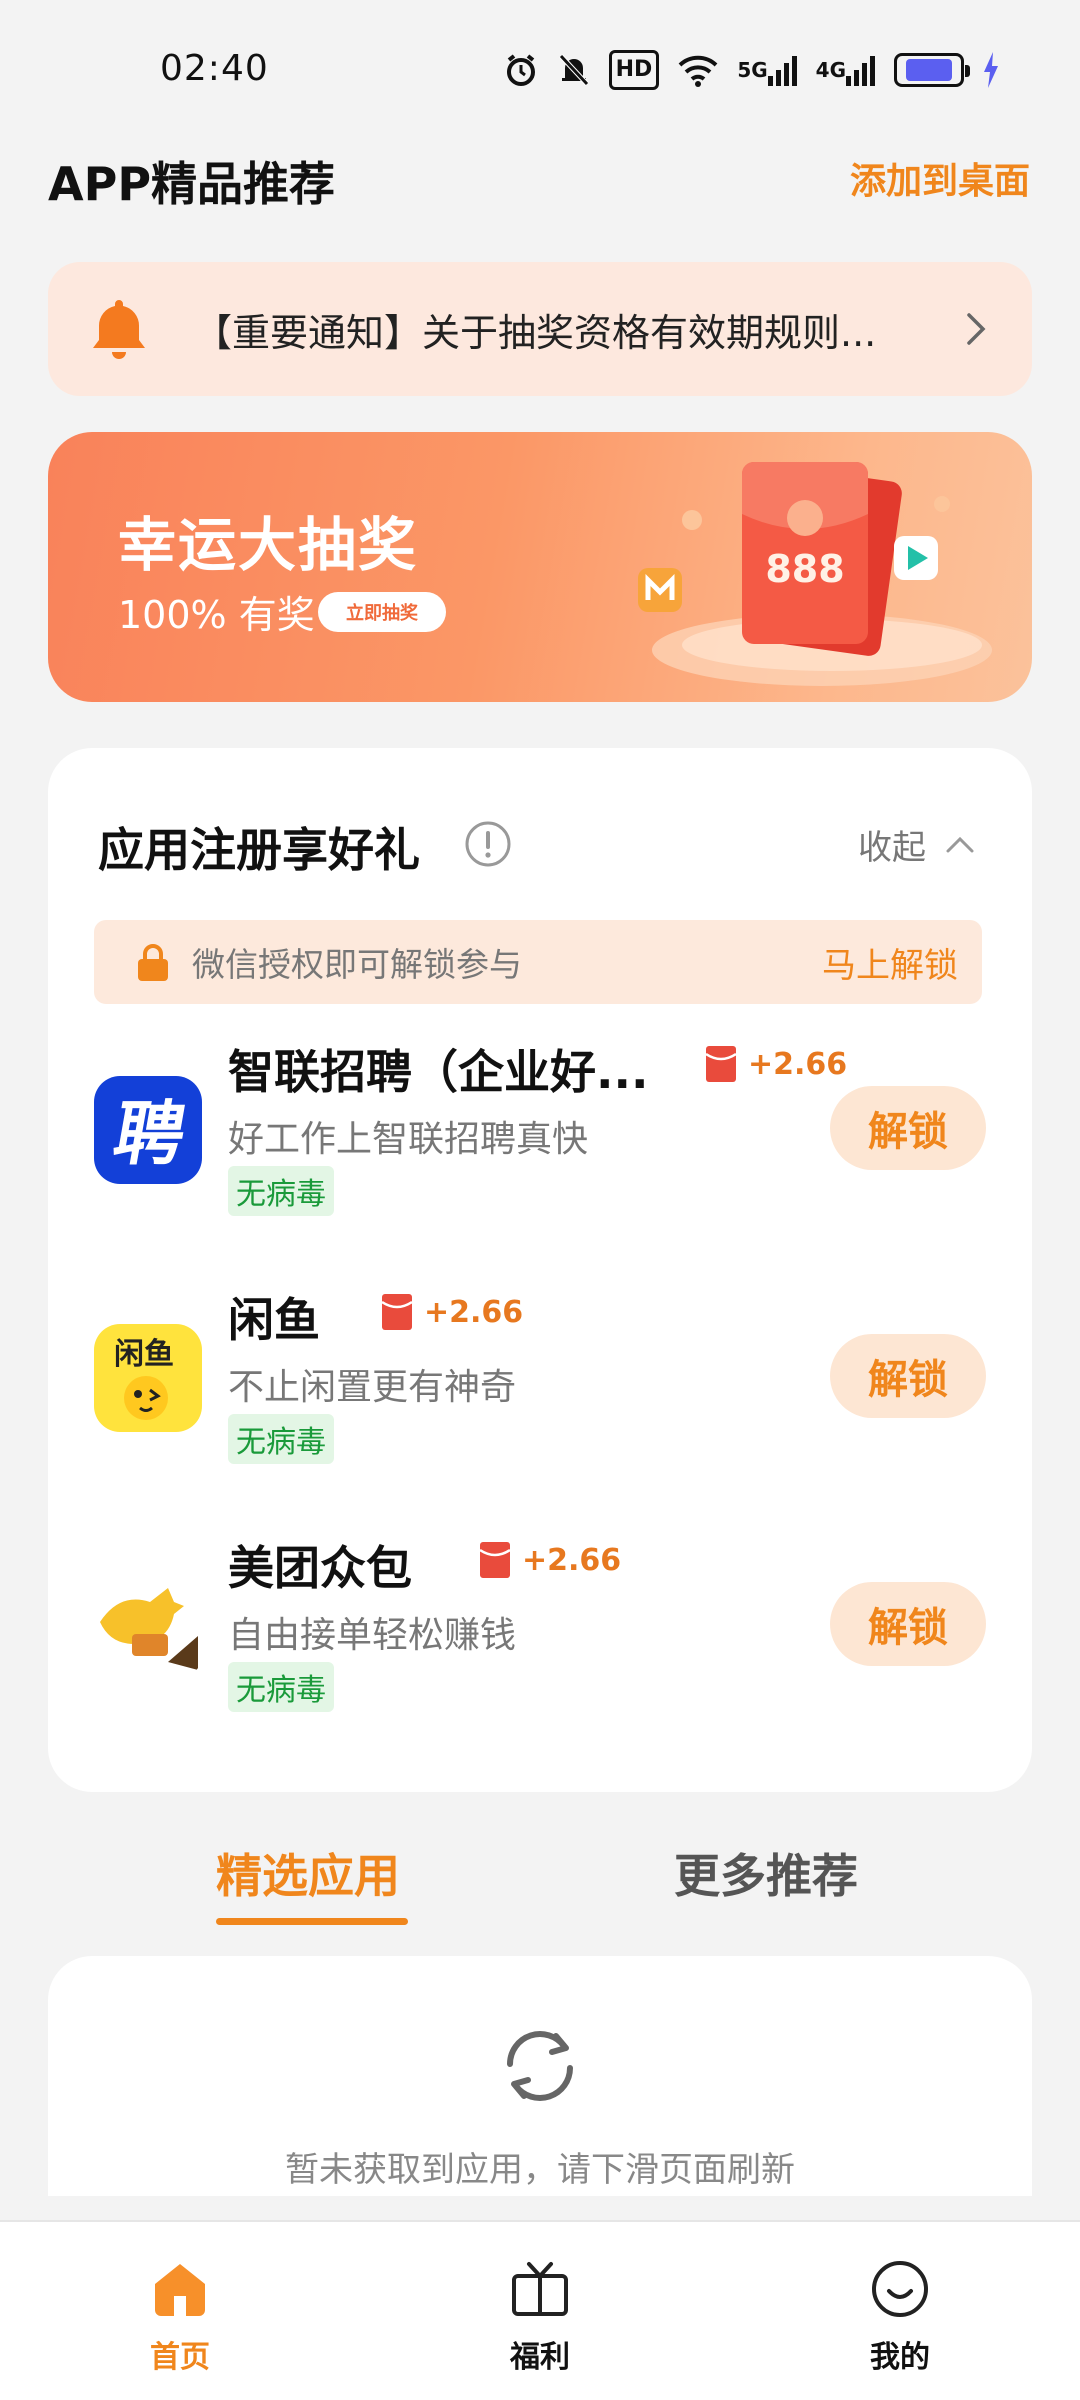 The width and height of the screenshot is (1080, 2400). I want to click on envelope-888-text: 888, so click(804, 569).